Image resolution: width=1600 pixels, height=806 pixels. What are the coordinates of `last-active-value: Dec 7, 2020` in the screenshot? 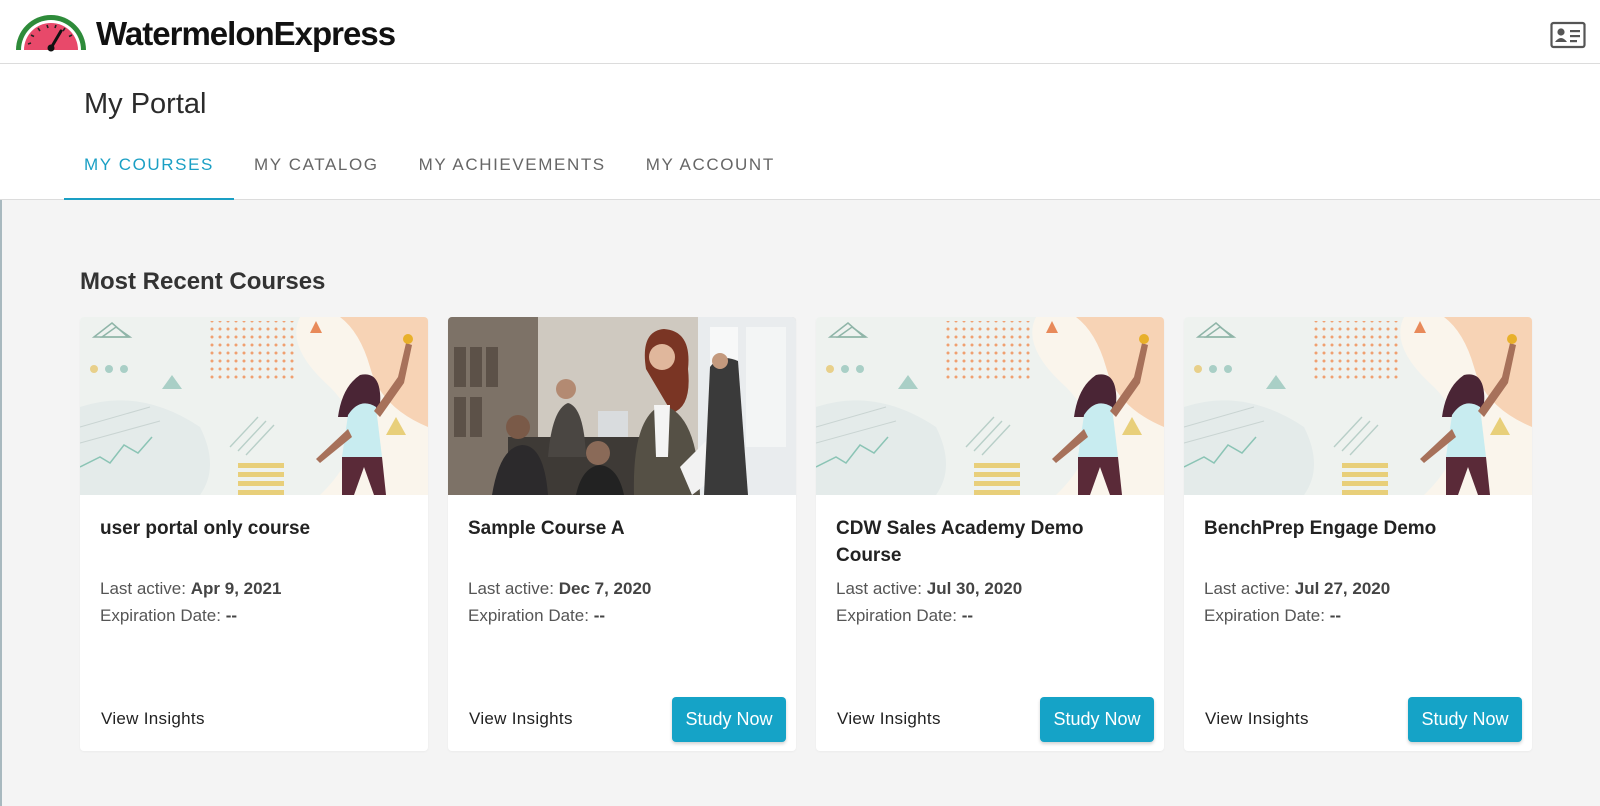 It's located at (605, 588).